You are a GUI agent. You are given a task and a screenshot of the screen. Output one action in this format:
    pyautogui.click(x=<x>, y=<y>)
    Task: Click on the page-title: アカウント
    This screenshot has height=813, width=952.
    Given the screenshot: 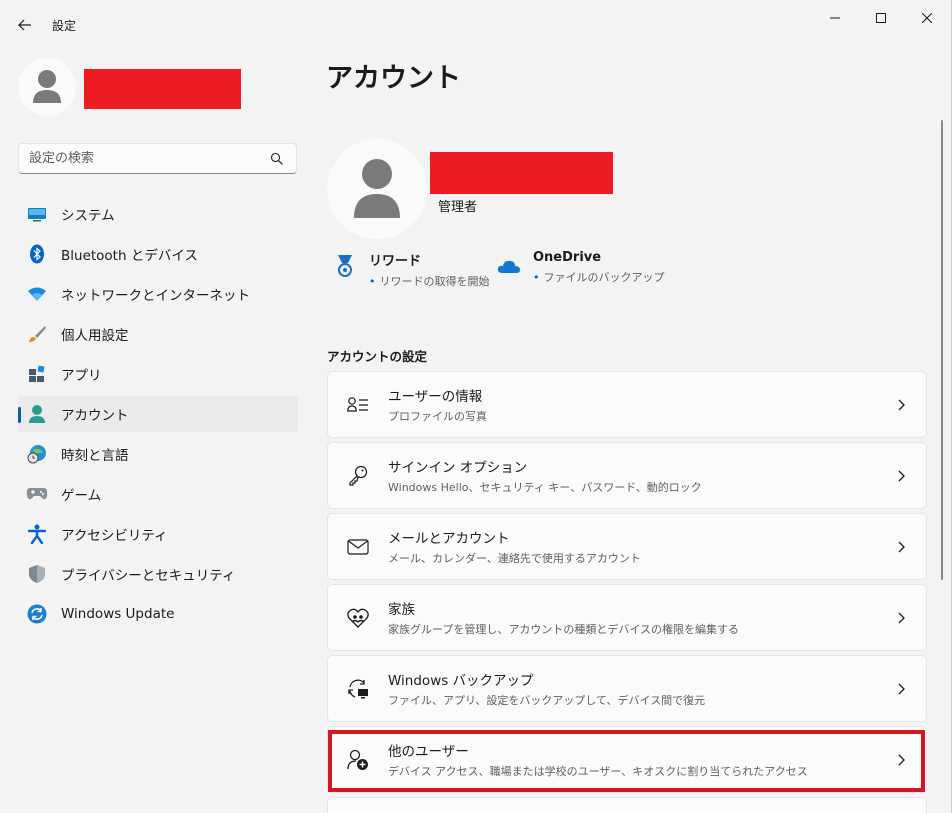 What is the action you would take?
    pyautogui.click(x=393, y=78)
    